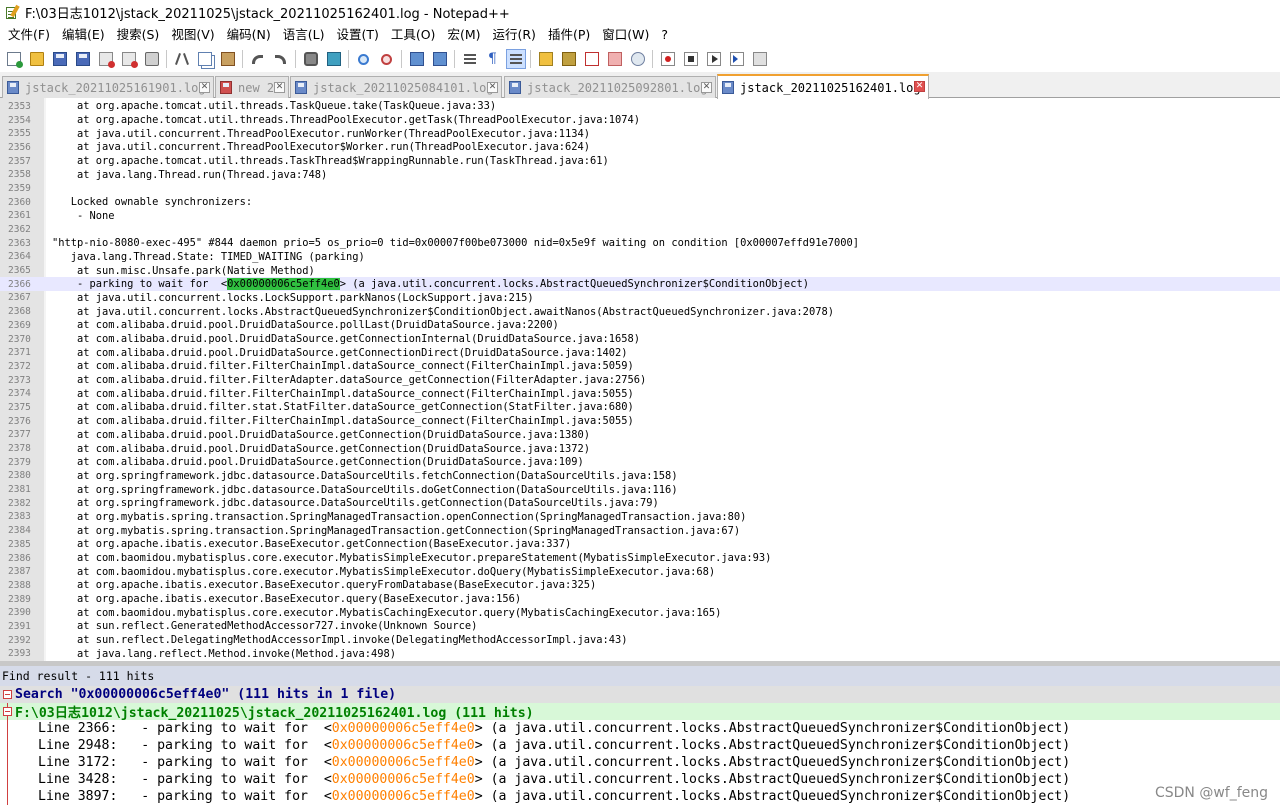  I want to click on copy-button, so click(205, 59).